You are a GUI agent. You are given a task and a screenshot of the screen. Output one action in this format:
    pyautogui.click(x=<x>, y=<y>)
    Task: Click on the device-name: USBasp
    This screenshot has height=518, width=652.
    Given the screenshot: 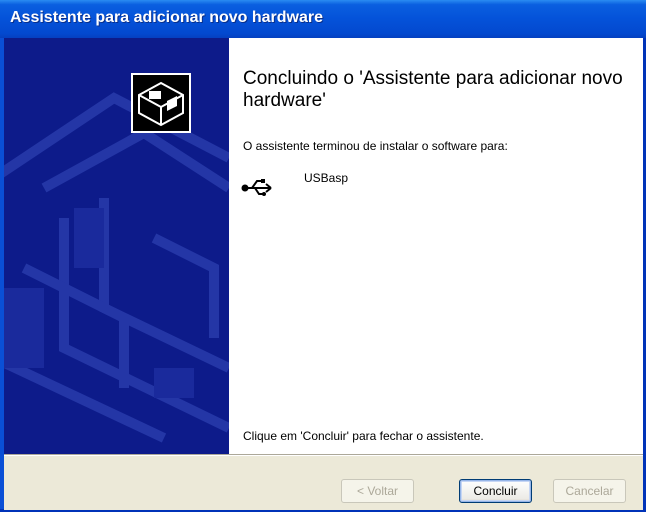 What is the action you would take?
    pyautogui.click(x=326, y=178)
    